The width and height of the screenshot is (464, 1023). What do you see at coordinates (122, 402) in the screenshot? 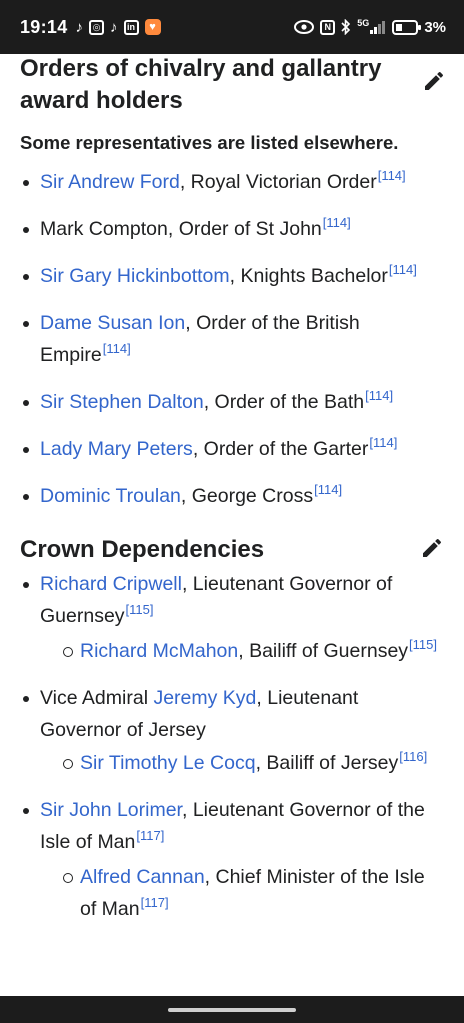
I see `person-link: Sir Stephen Dalton` at bounding box center [122, 402].